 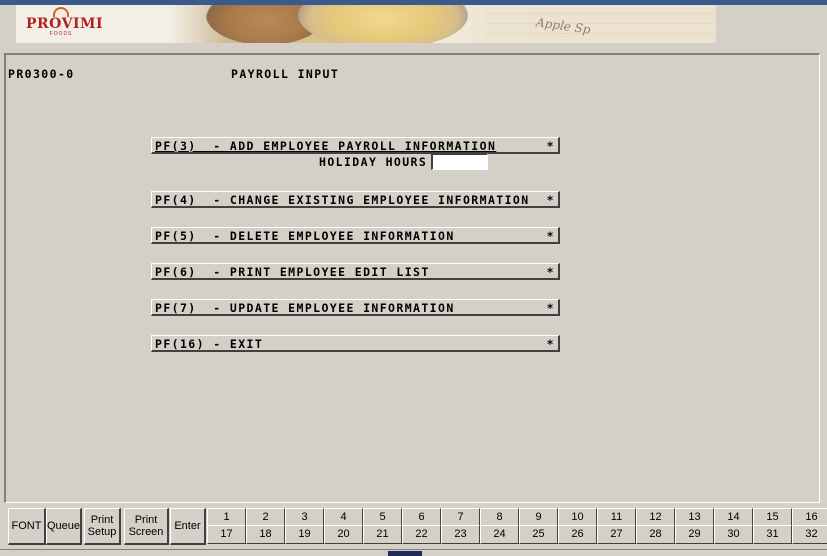 I want to click on screen-title: PAYROLL INPUT, so click(x=285, y=74).